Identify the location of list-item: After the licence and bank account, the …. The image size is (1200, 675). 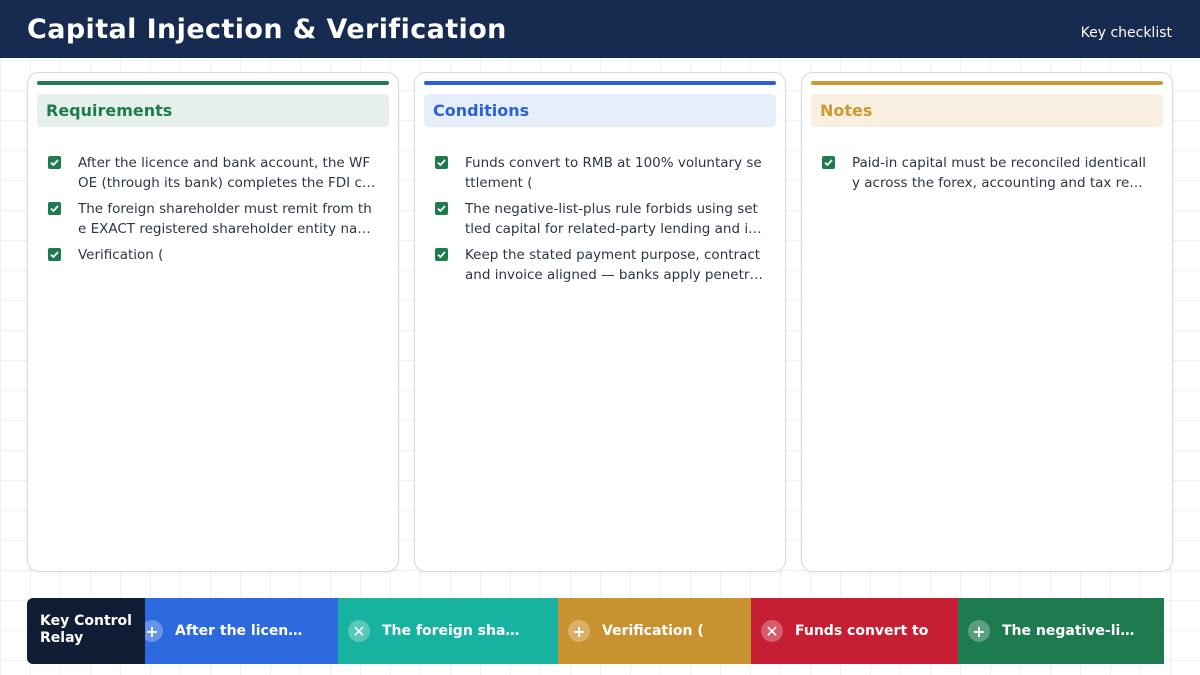
(212, 173).